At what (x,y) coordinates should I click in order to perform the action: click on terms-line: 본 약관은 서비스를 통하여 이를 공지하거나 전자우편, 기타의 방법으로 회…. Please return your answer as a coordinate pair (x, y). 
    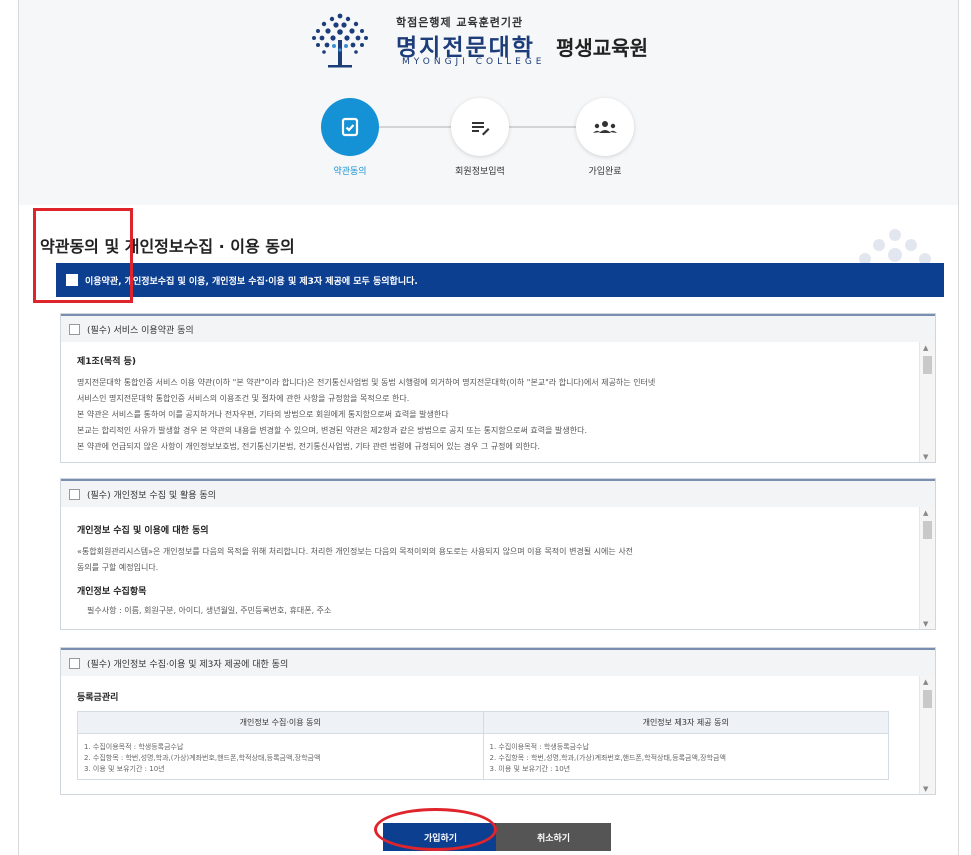
    Looking at the image, I should click on (263, 414).